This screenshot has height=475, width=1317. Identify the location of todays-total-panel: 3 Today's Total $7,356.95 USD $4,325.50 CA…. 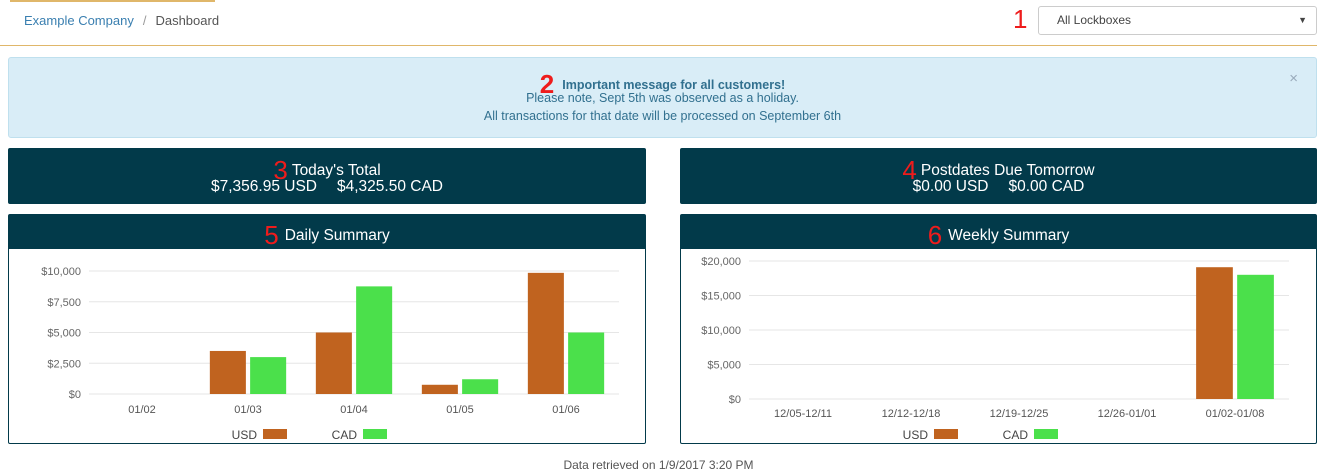
(327, 176).